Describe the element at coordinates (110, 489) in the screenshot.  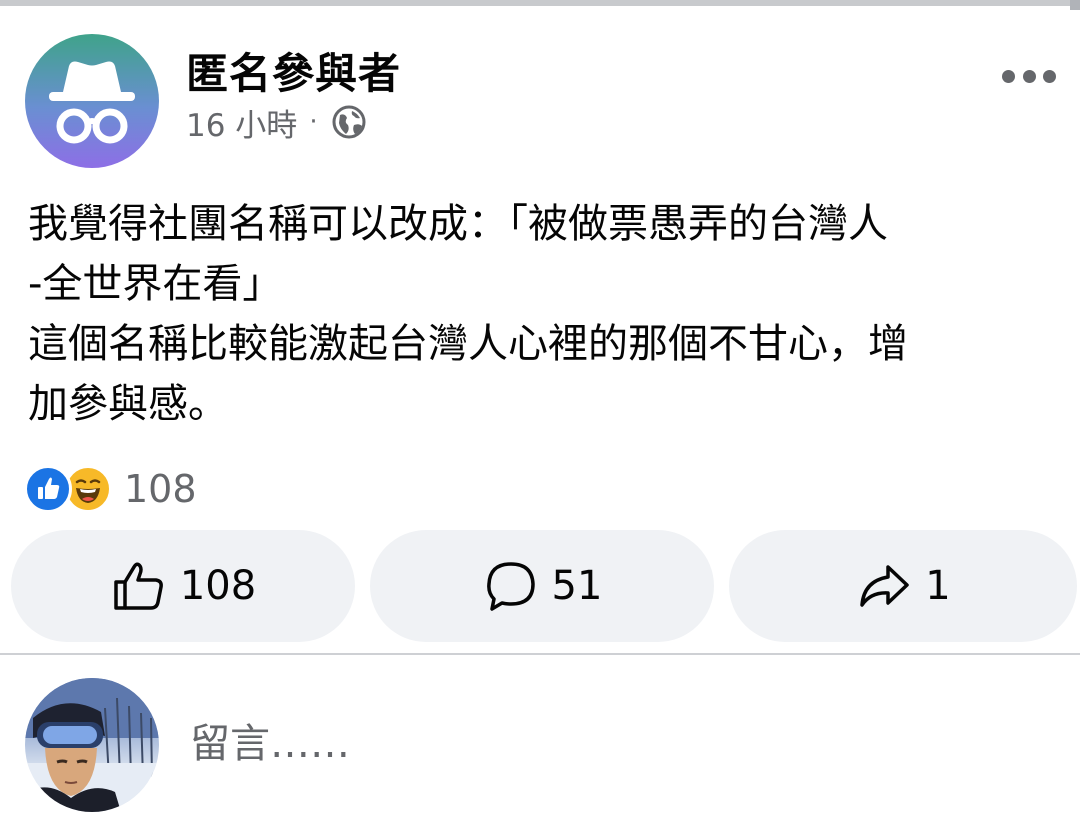
I see `reaction-summary: 108` at that location.